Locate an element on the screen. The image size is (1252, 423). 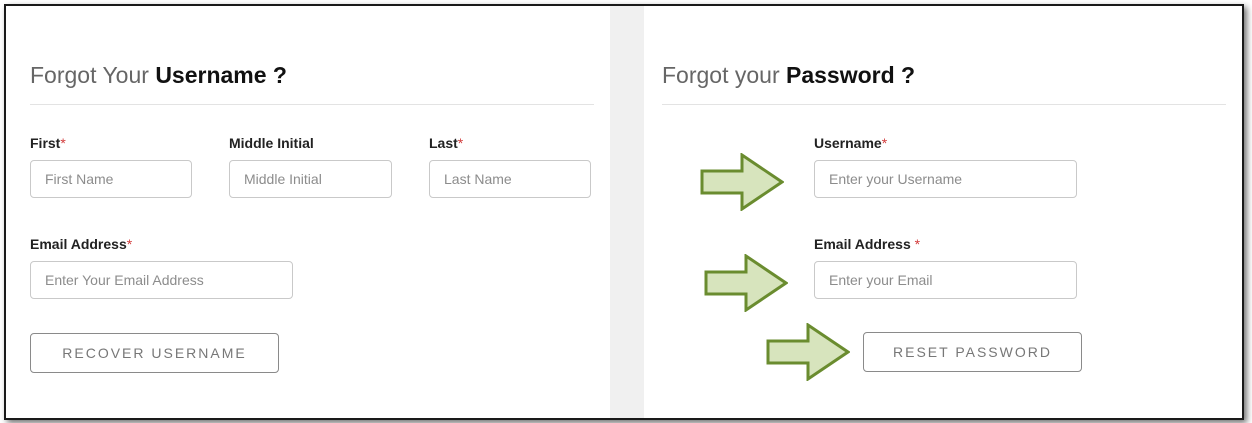
last-name-label-text: Last is located at coordinates (443, 143).